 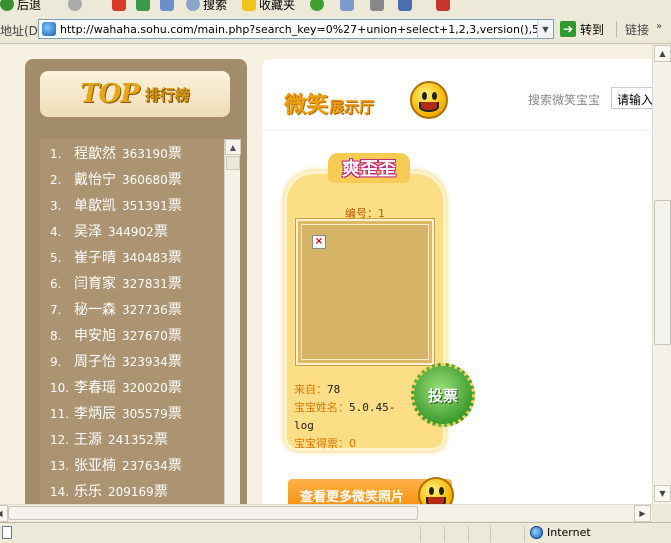 I want to click on ranking-item-rank: 6., so click(x=56, y=284).